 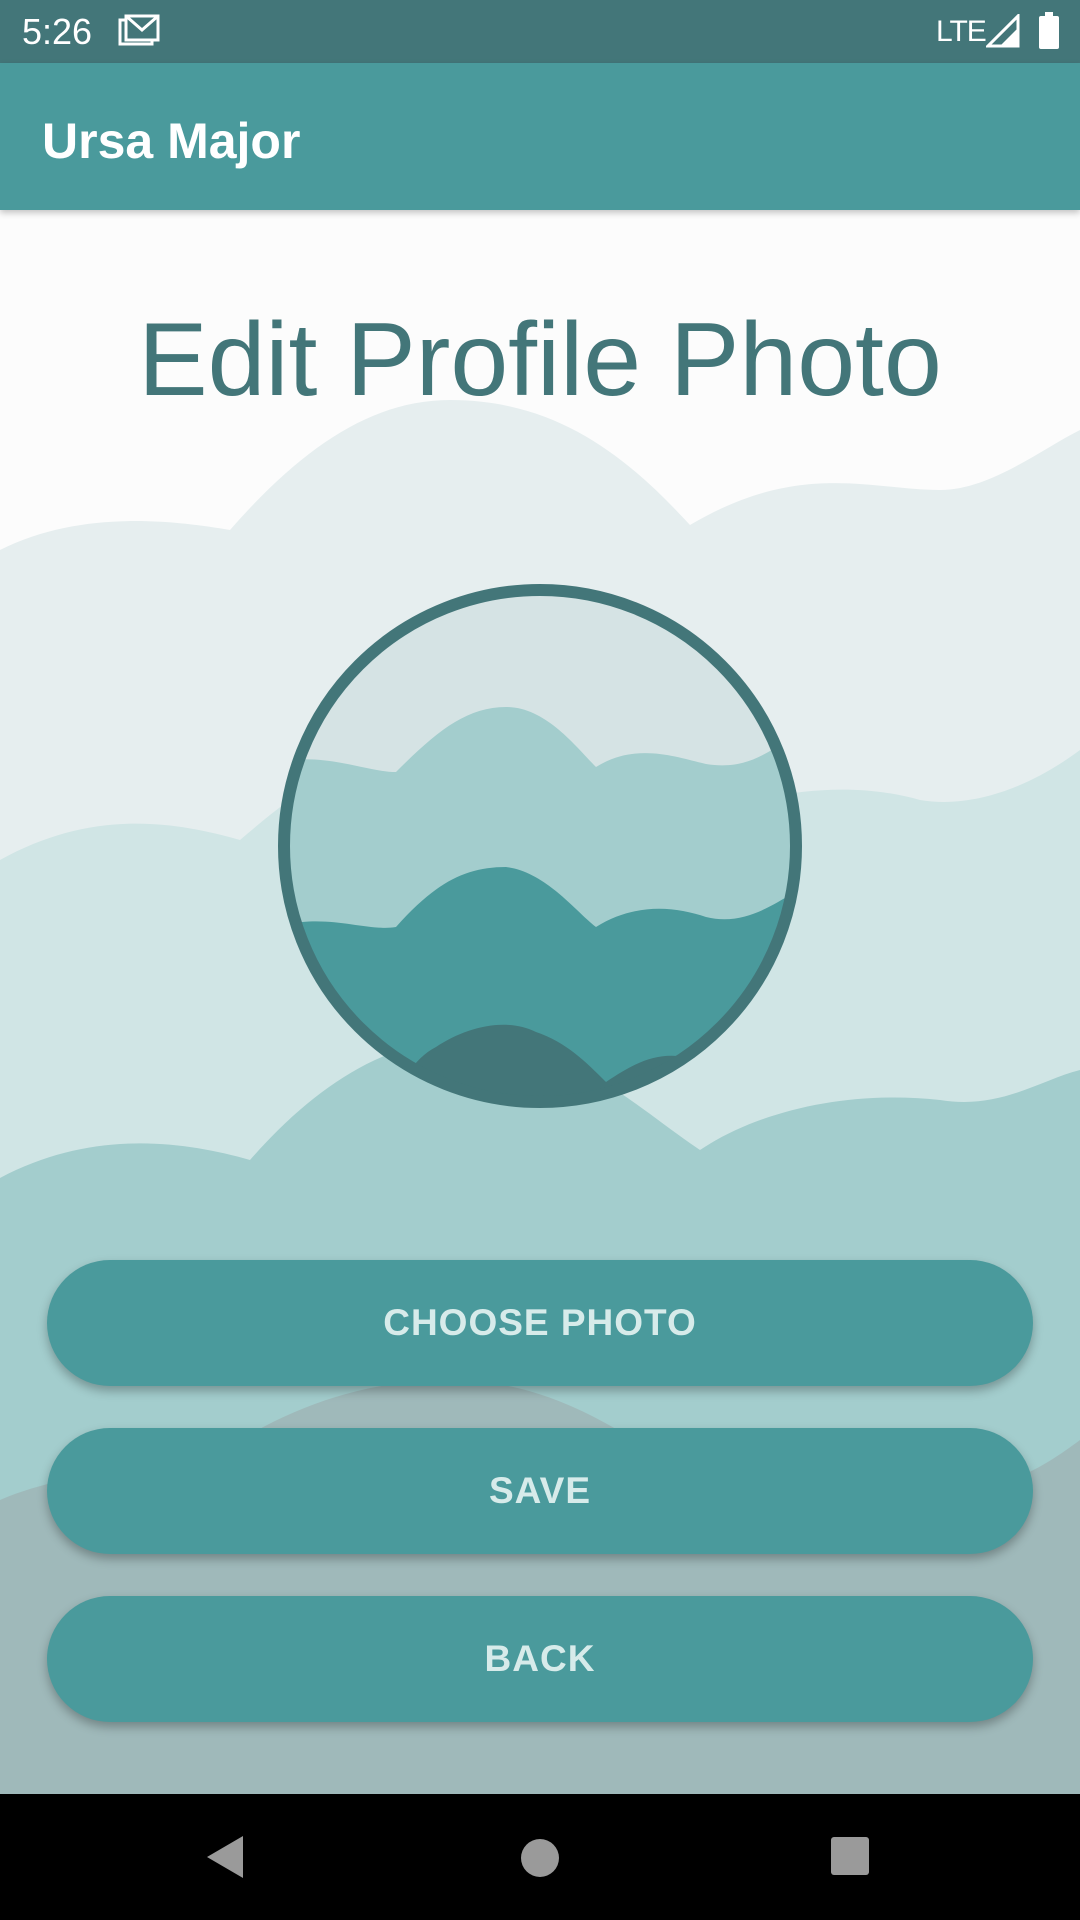 I want to click on landscape-placeholder-icon, so click(x=540, y=846).